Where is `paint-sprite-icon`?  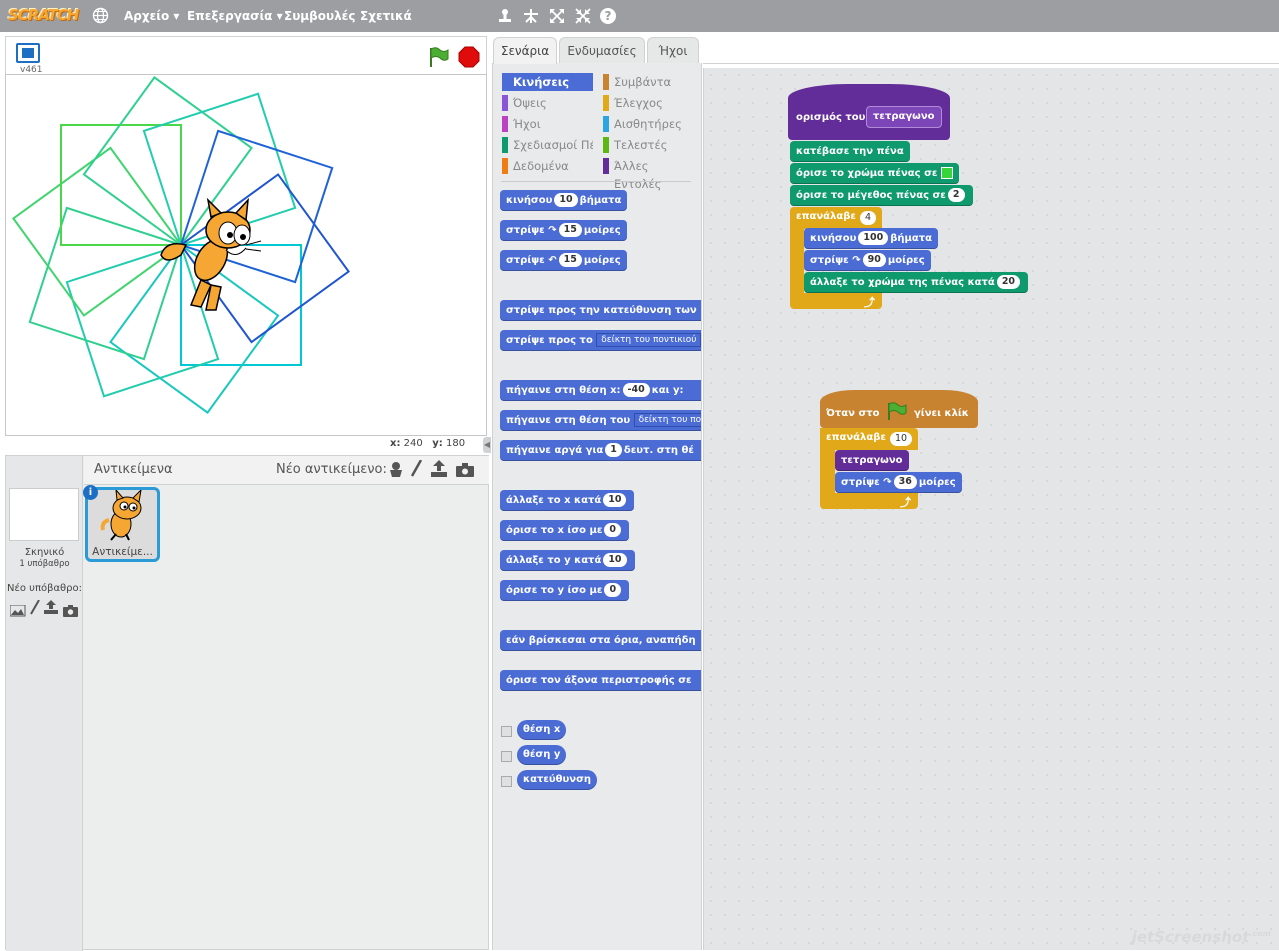
paint-sprite-icon is located at coordinates (416, 470).